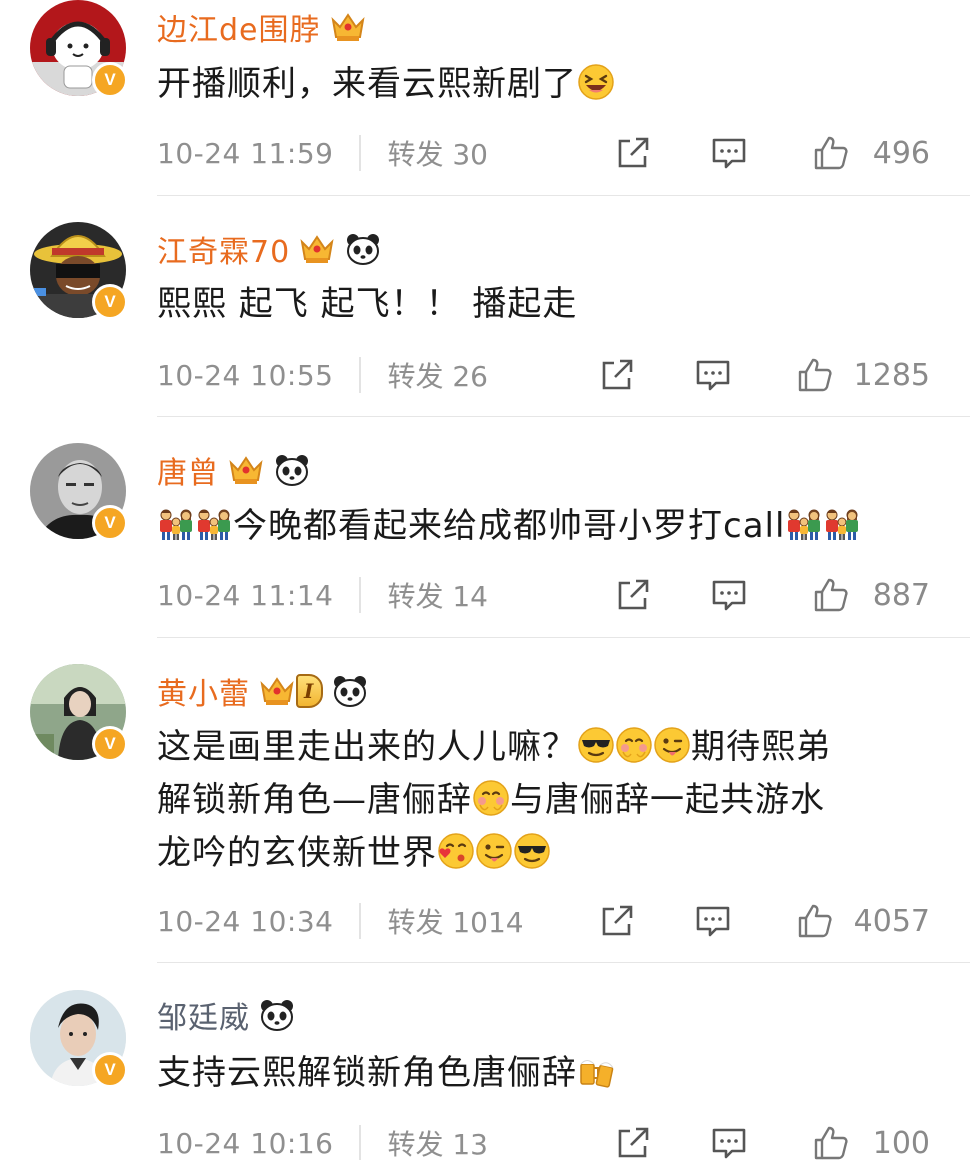  Describe the element at coordinates (667, 800) in the screenshot. I see `comment-text-line: 与唐俪辞一起共游水` at that location.